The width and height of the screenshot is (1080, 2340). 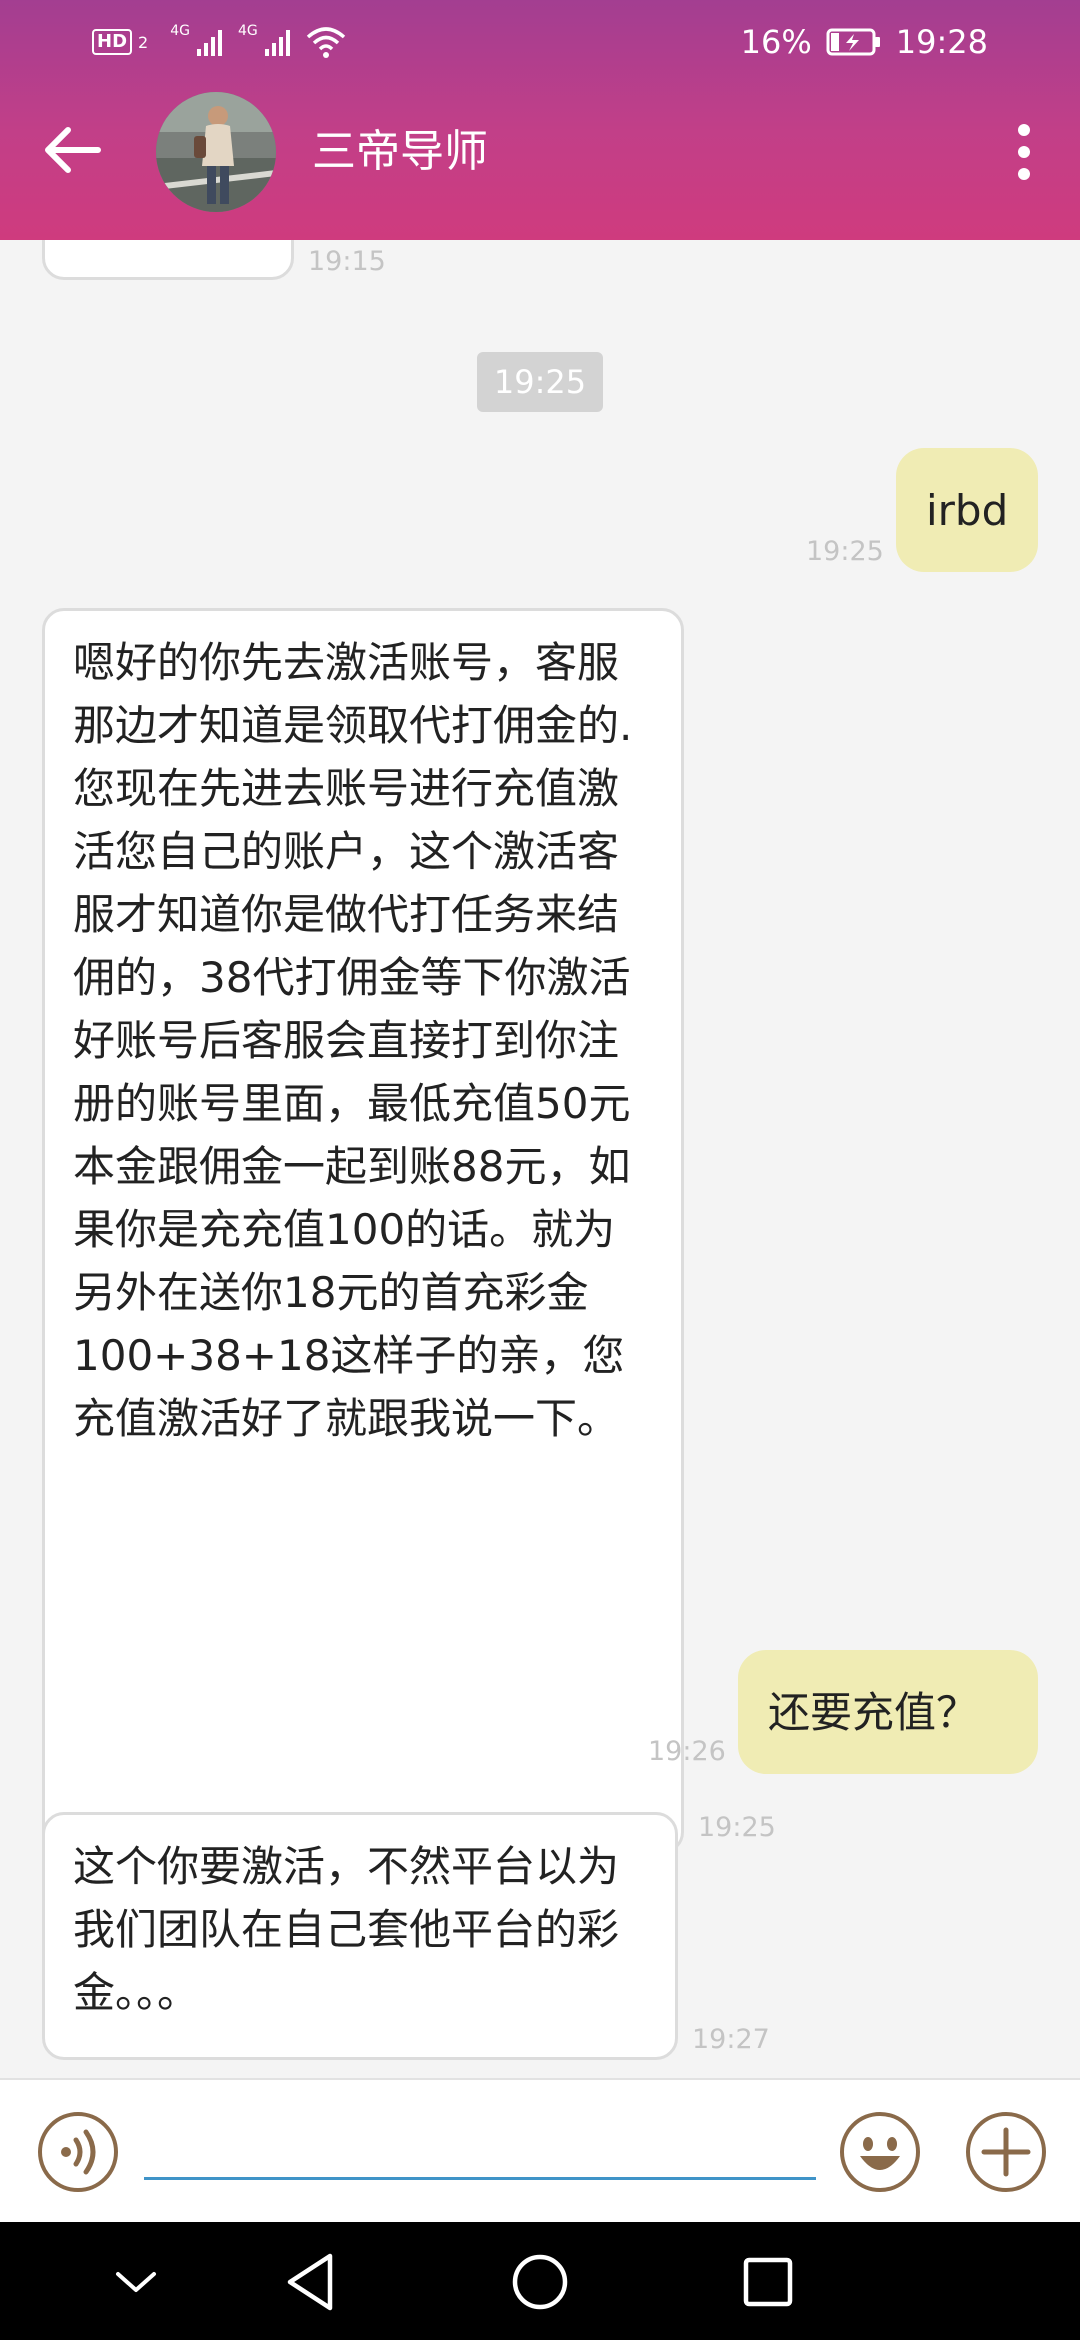 I want to click on sim-slot-label: 2, so click(x=143, y=42).